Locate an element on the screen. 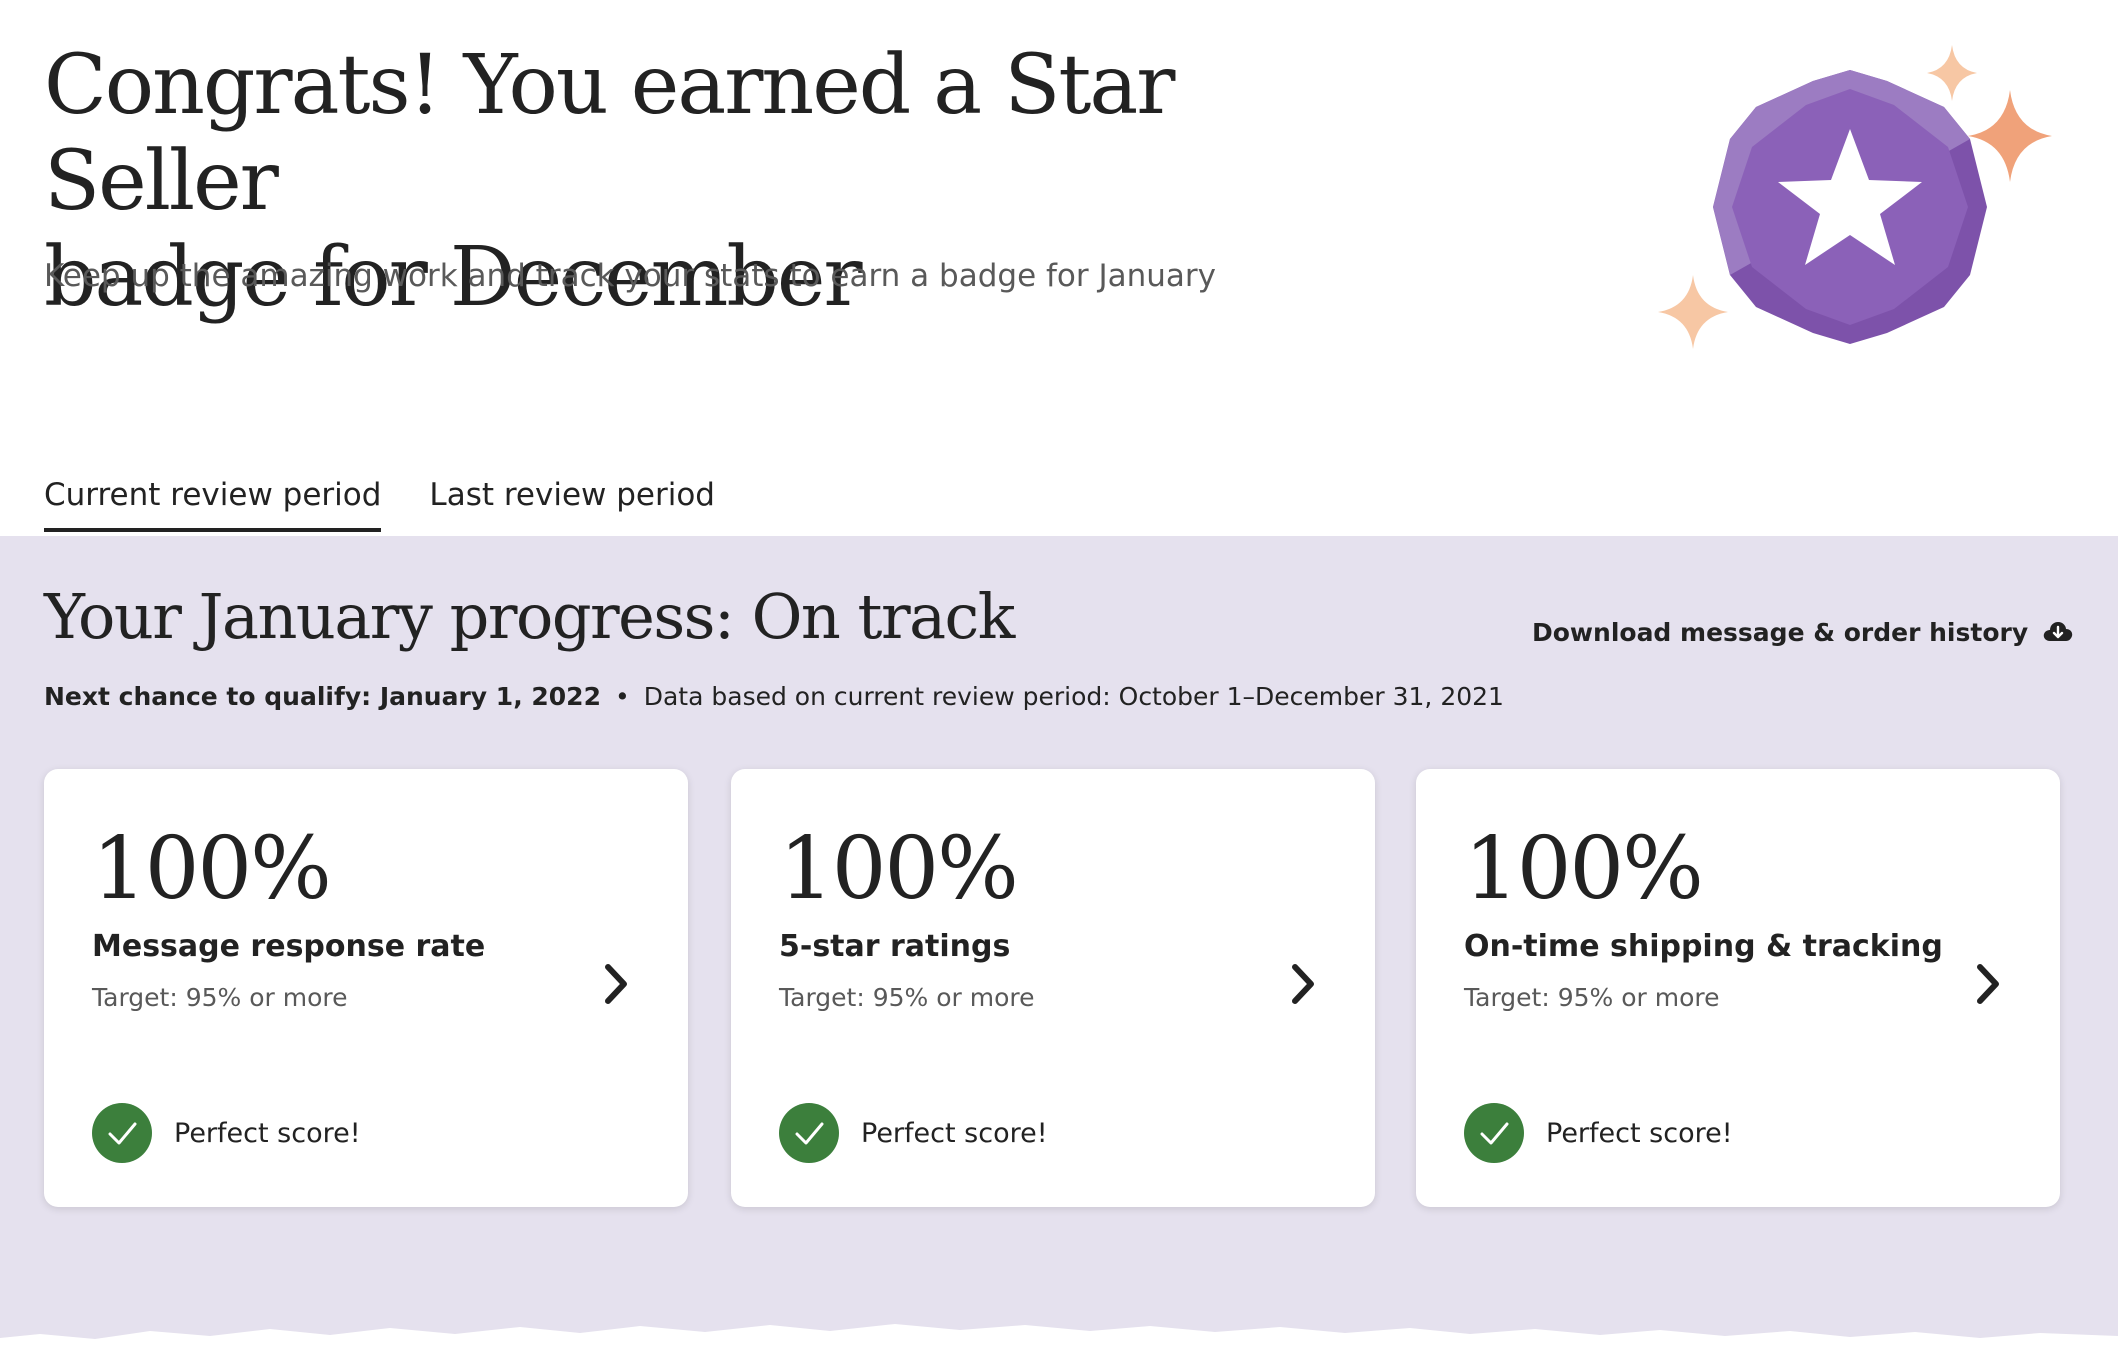 The height and width of the screenshot is (1348, 2118). review-period-tabs: Current review period Last review period is located at coordinates (379, 495).